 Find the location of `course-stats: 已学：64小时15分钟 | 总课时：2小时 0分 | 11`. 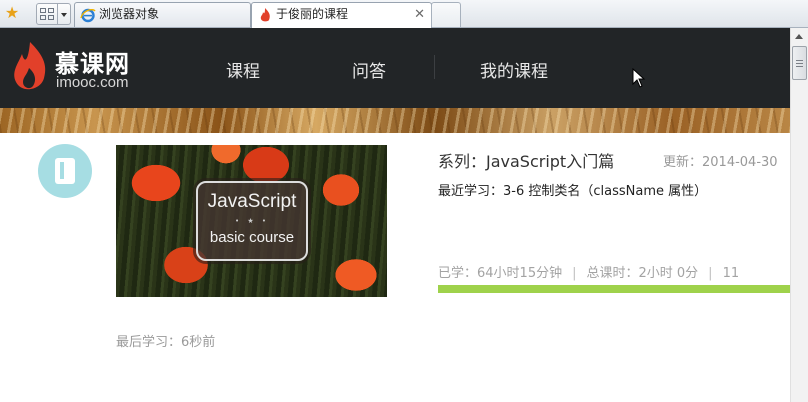

course-stats: 已学：64小时15分钟 | 总课时：2小时 0分 | 11 is located at coordinates (588, 271).